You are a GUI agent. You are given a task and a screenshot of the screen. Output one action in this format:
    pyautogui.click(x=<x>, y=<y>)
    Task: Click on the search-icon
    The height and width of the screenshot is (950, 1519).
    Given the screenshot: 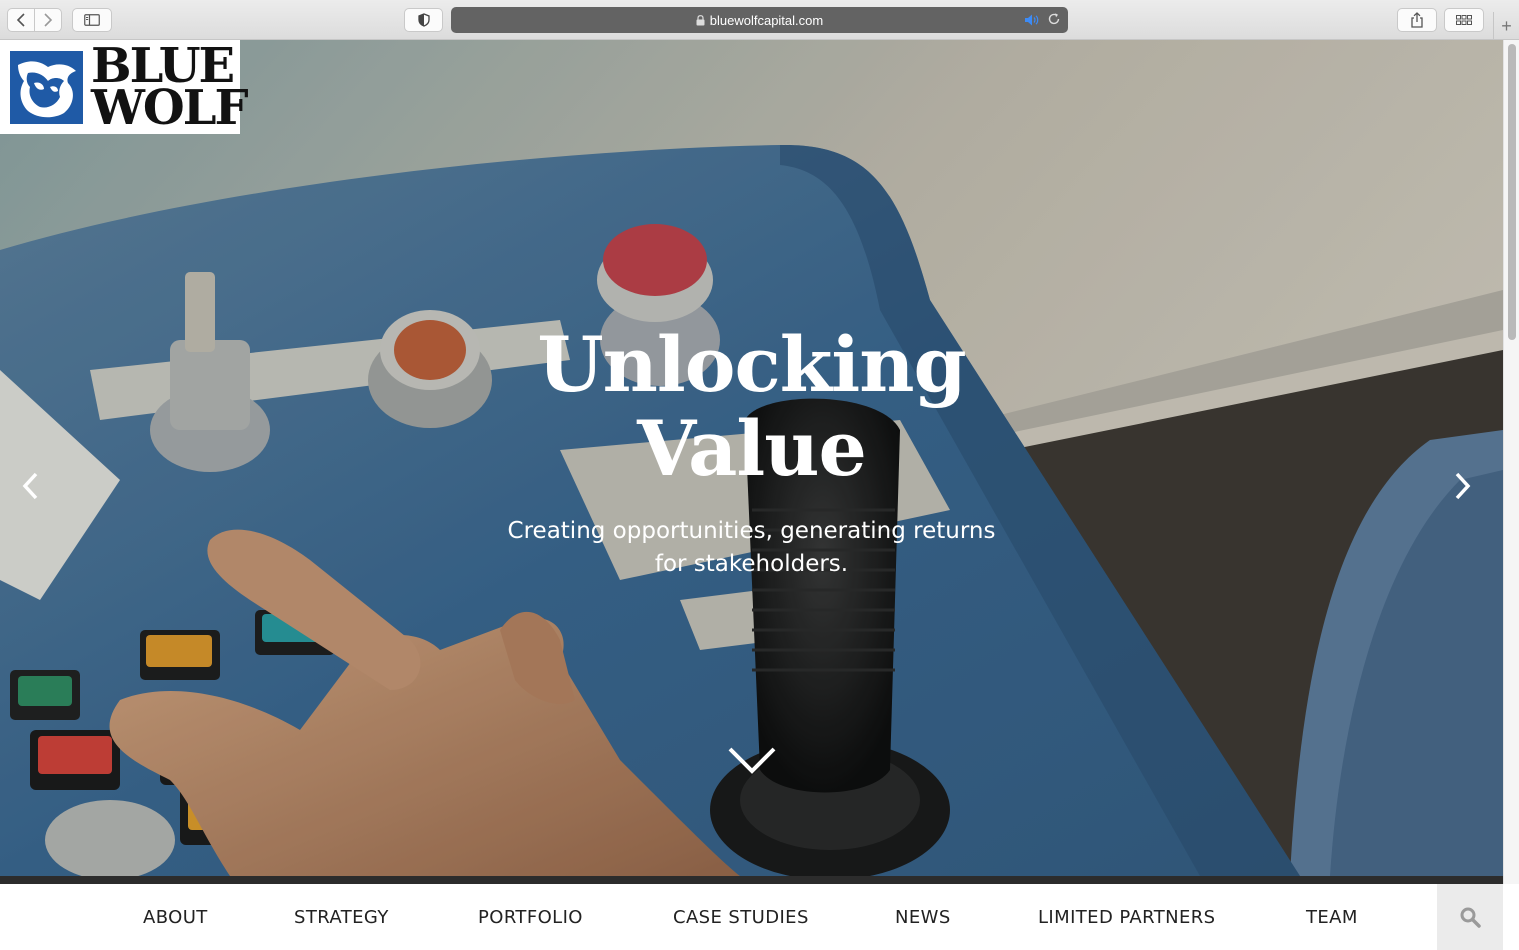 What is the action you would take?
    pyautogui.click(x=1470, y=917)
    